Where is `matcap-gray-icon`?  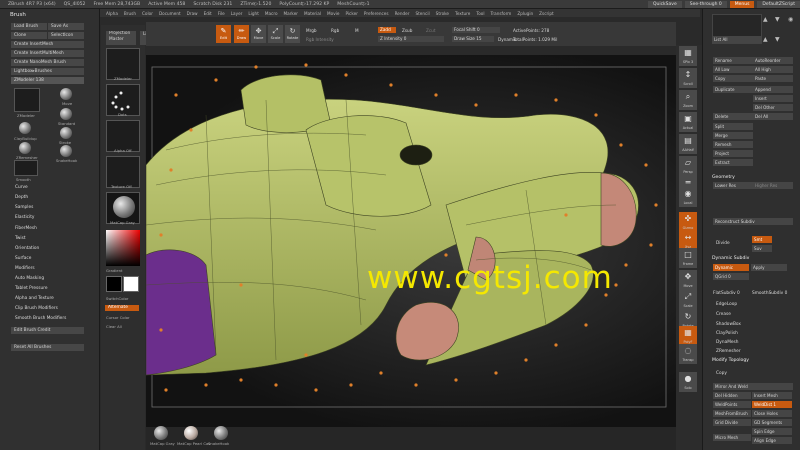 matcap-gray-icon is located at coordinates (161, 433).